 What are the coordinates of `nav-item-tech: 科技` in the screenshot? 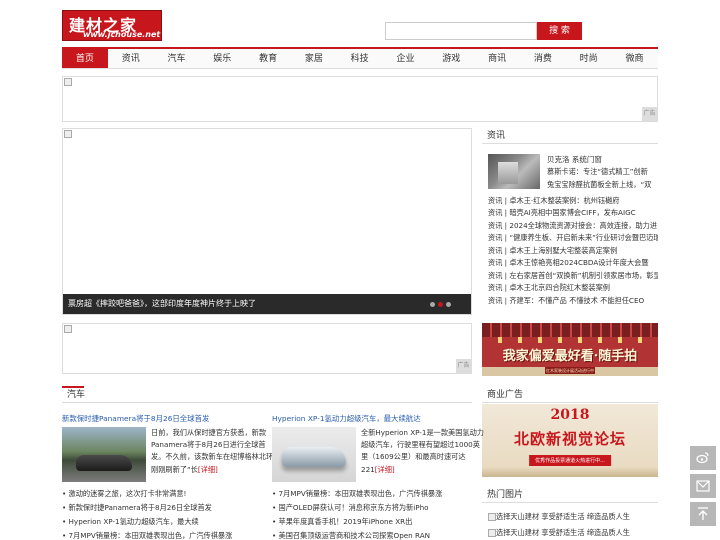 It's located at (360, 58).